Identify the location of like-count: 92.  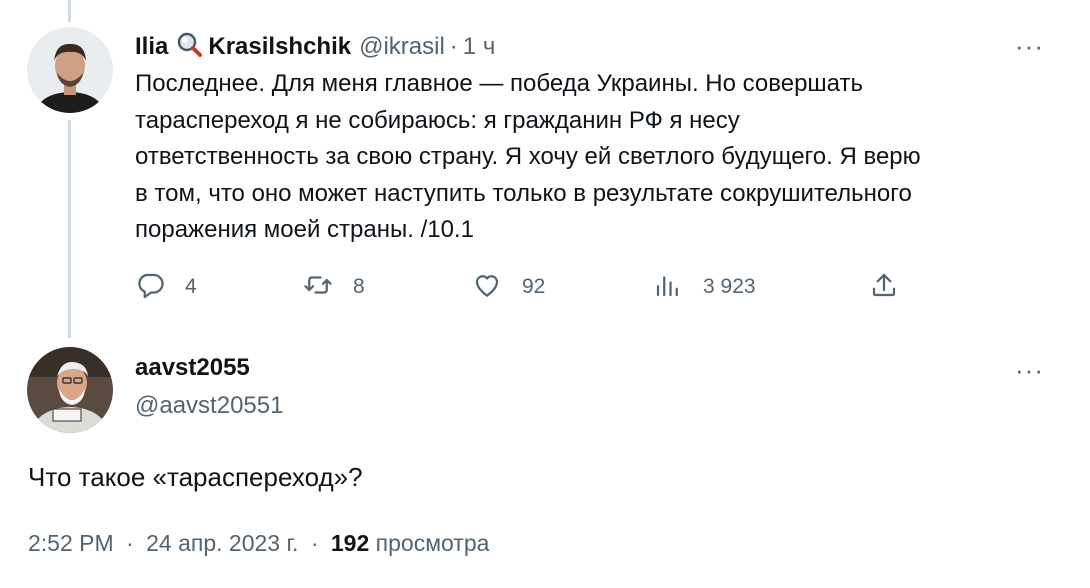
(534, 286).